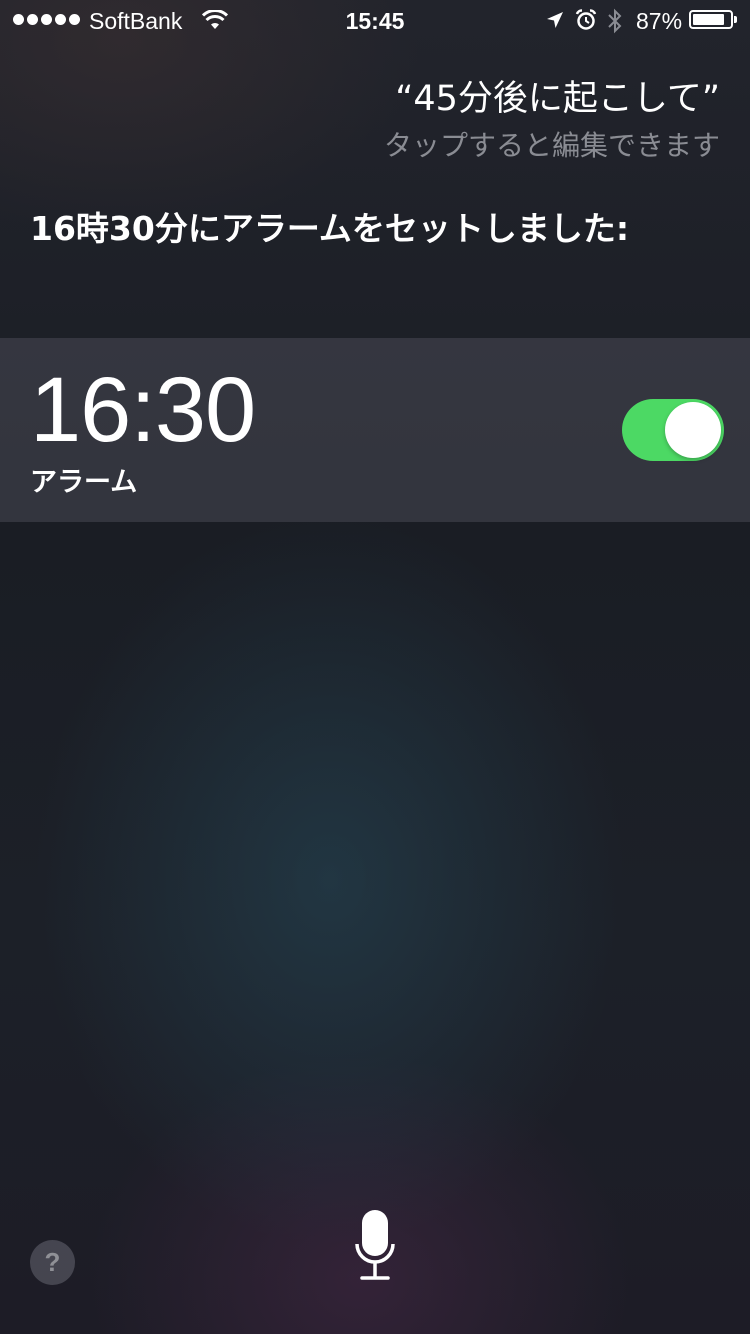 The image size is (750, 1334). Describe the element at coordinates (713, 19) in the screenshot. I see `battery-icon` at that location.